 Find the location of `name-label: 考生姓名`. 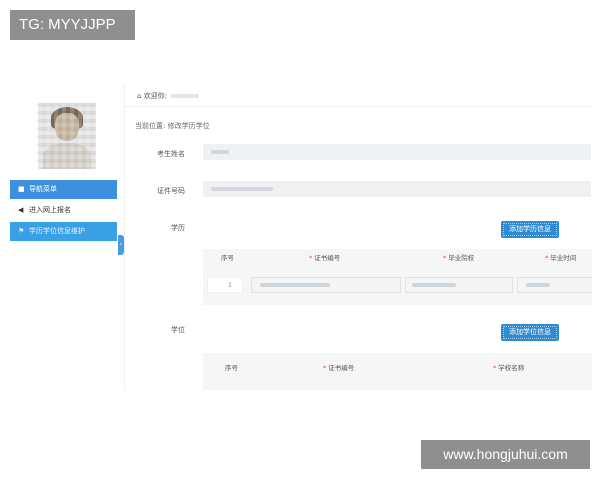

name-label: 考生姓名 is located at coordinates (171, 154).